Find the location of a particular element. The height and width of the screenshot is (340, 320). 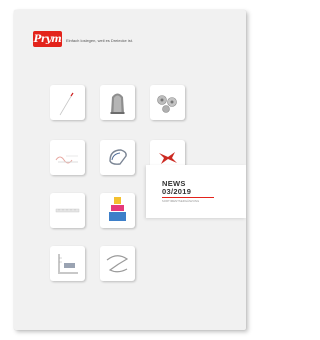

measuring-gauge-icon is located at coordinates (68, 264).